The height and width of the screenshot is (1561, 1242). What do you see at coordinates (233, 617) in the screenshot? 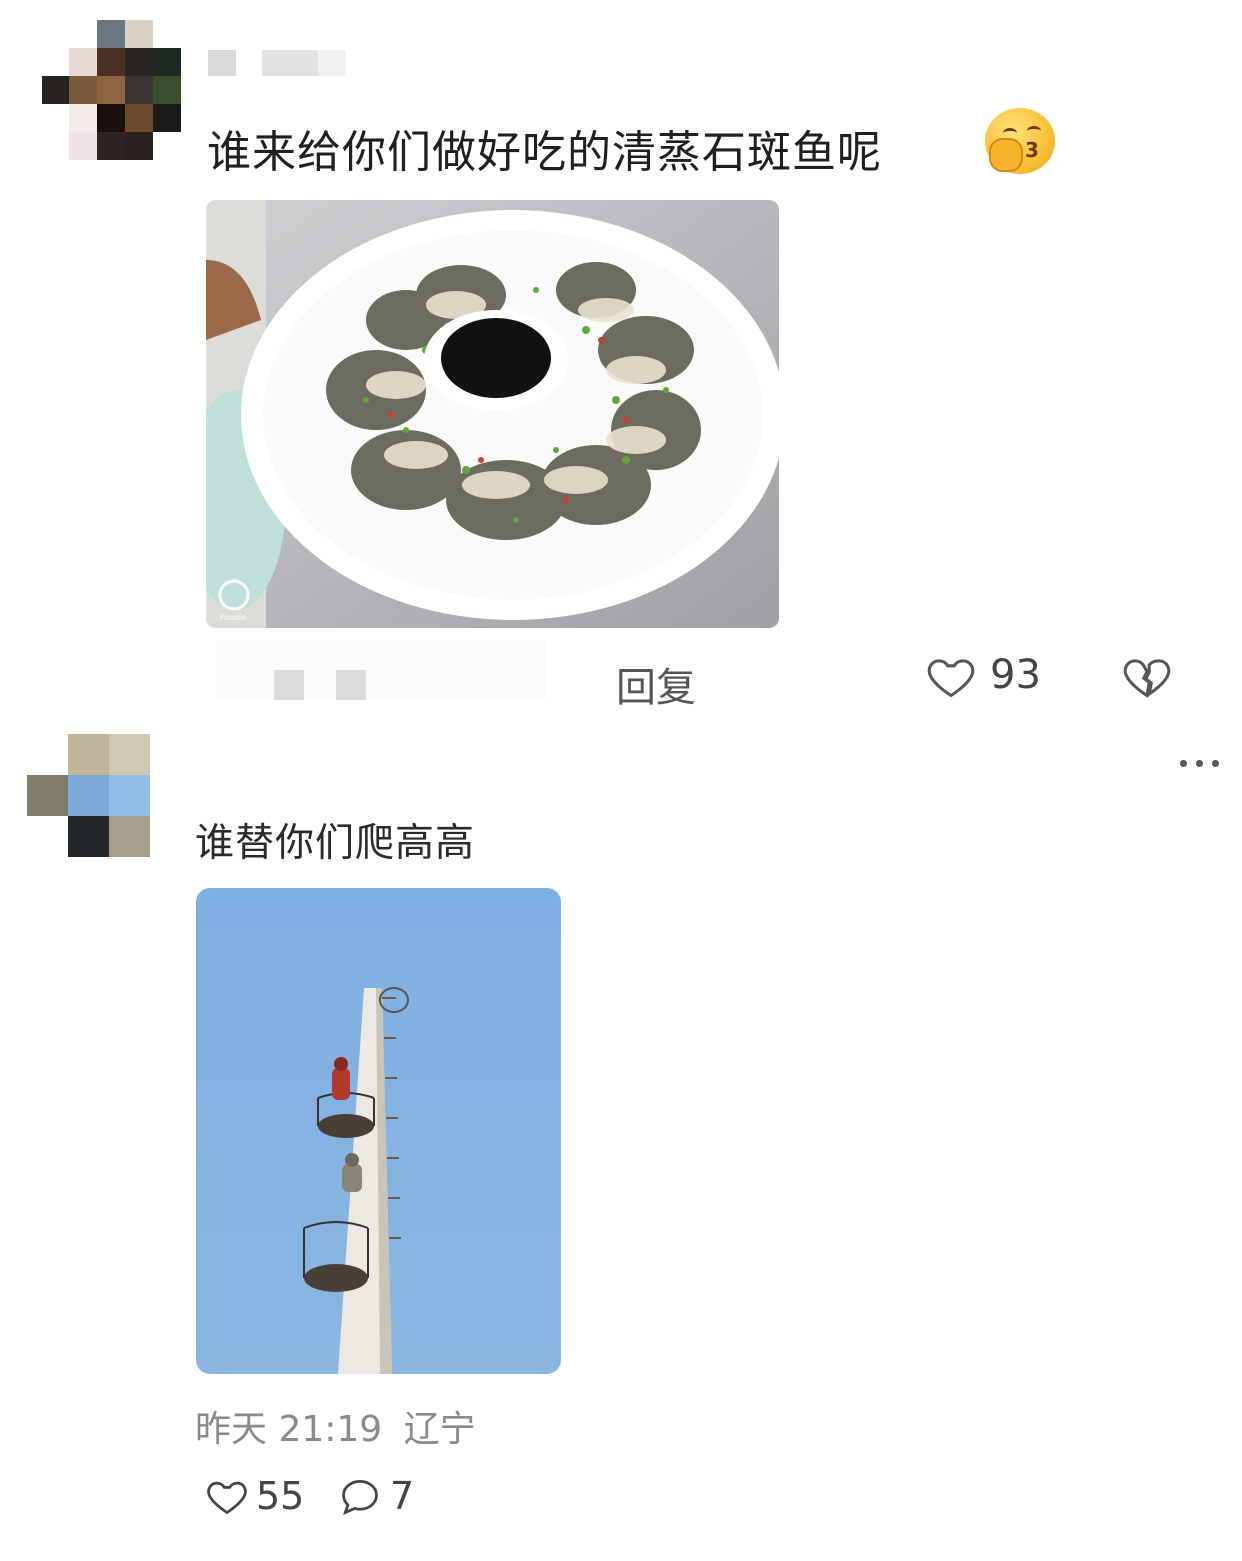
I see `foodie-watermark: Foodie` at bounding box center [233, 617].